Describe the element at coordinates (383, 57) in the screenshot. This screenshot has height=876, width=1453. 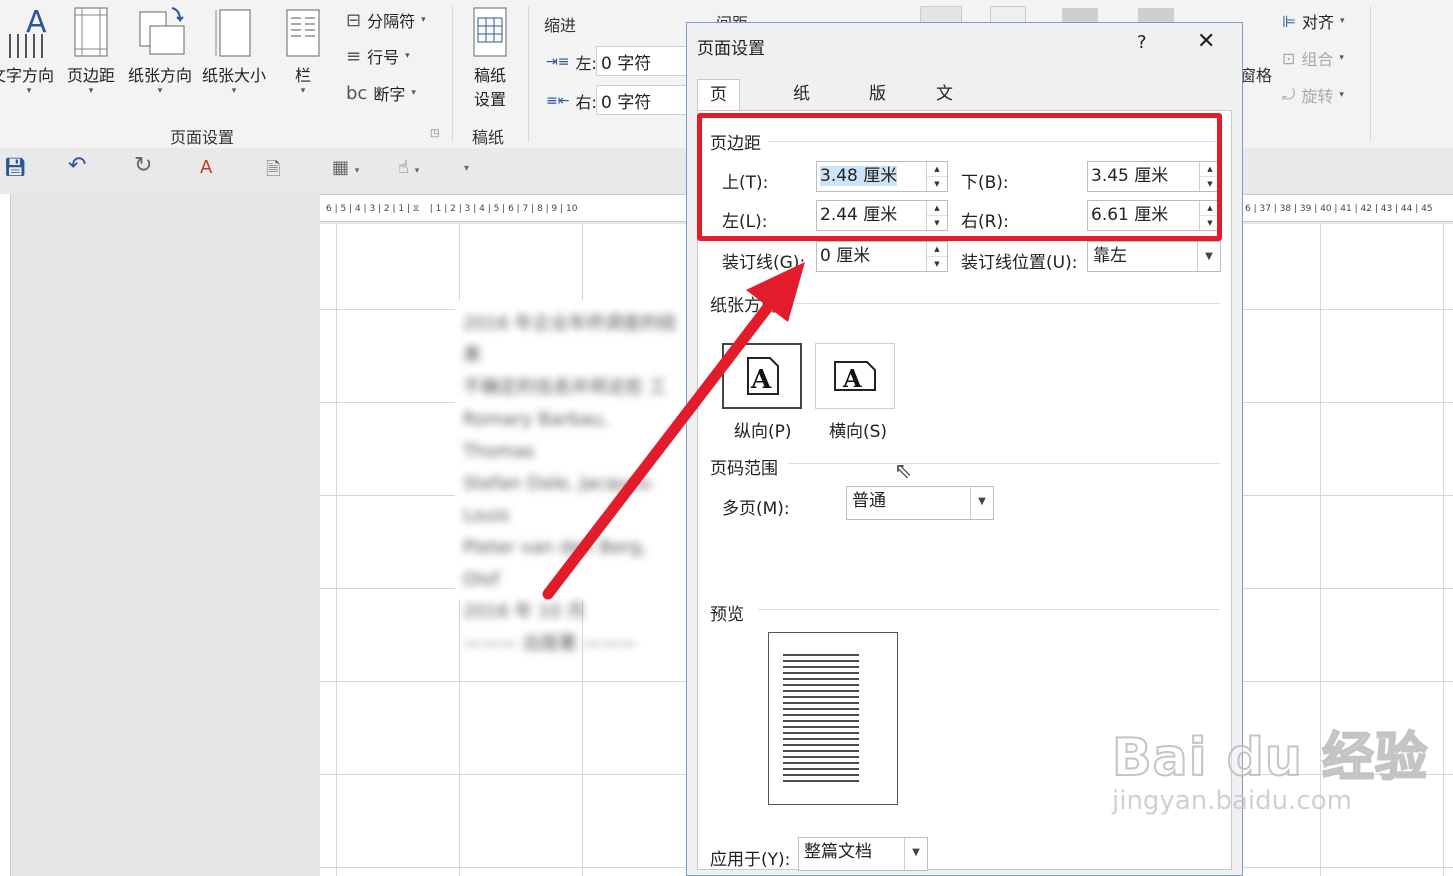
I see `line-numbers-label: 行号` at that location.